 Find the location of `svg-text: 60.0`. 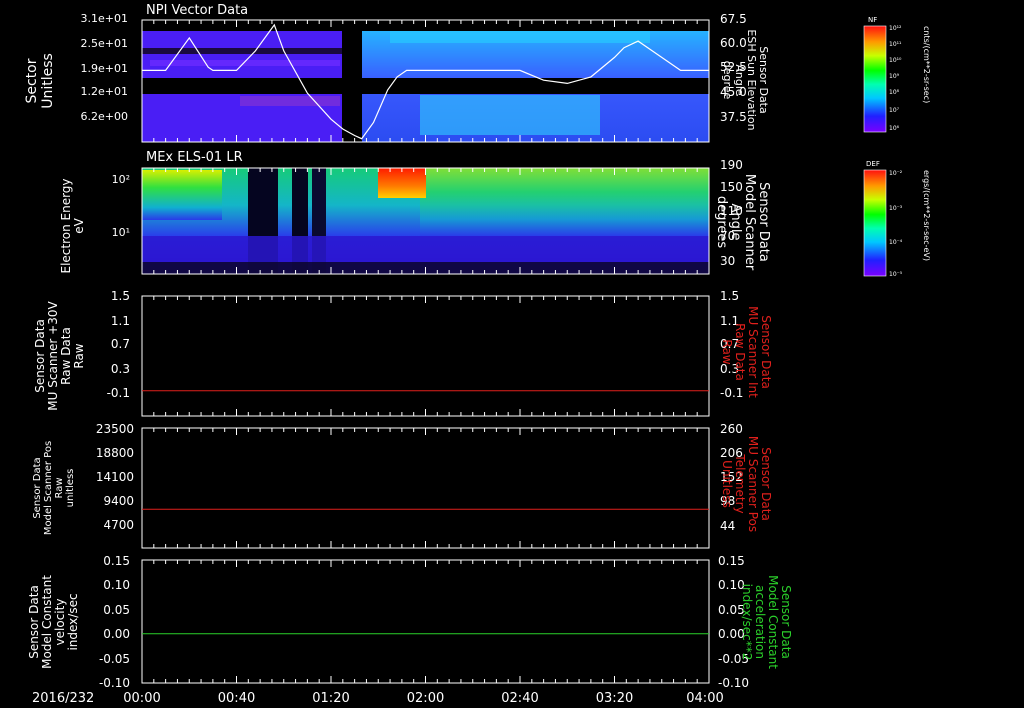

svg-text: 60.0 is located at coordinates (733, 43).